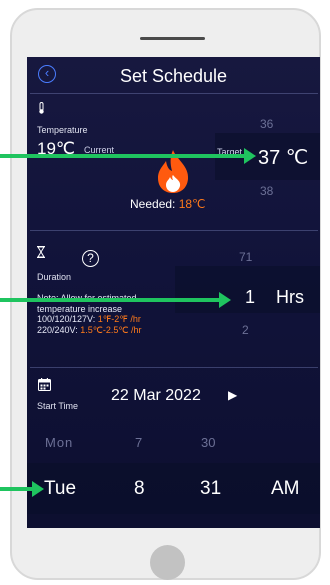 This screenshot has height=585, width=330. I want to click on temperature-divider, so click(174, 230).